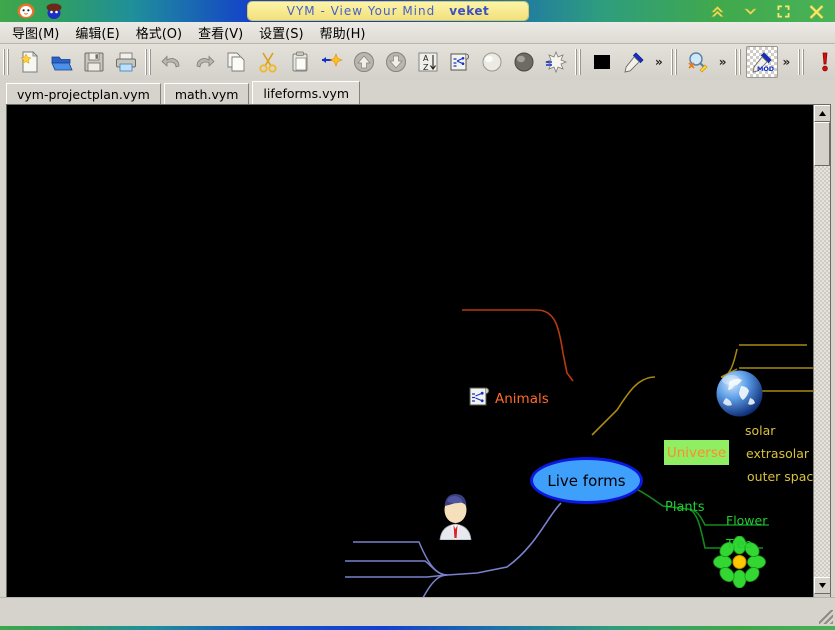 This screenshot has width=835, height=630. What do you see at coordinates (460, 62) in the screenshot?
I see `note-editor-button` at bounding box center [460, 62].